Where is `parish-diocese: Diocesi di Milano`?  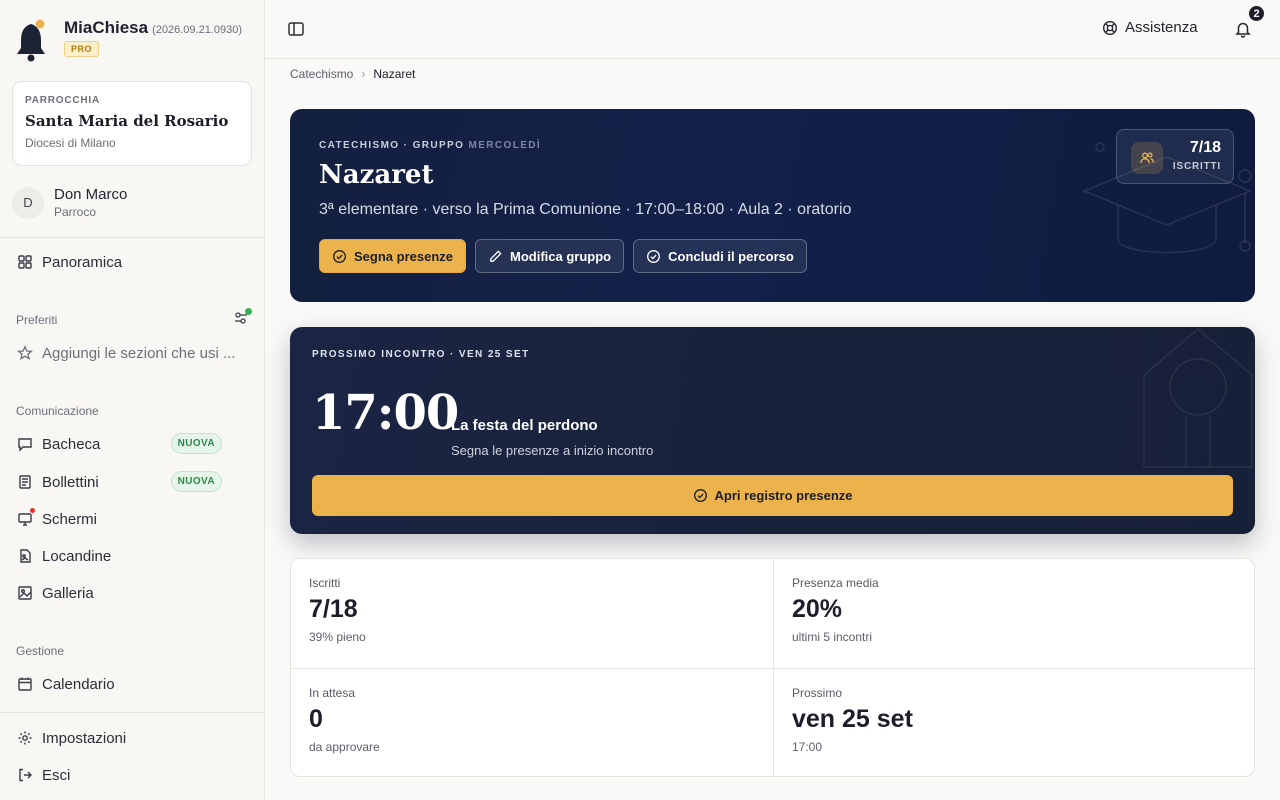 parish-diocese: Diocesi di Milano is located at coordinates (70, 143).